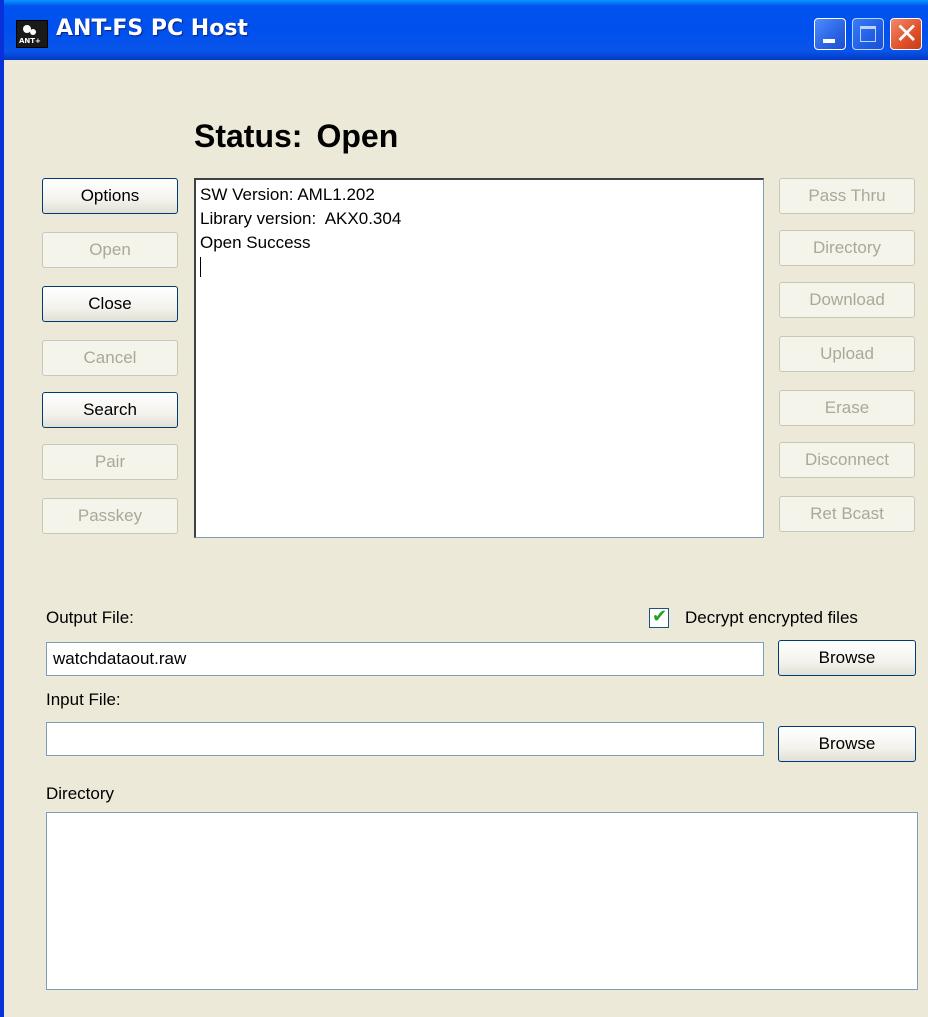  Describe the element at coordinates (287, 194) in the screenshot. I see `log-line: SW Version: AML1.202` at that location.